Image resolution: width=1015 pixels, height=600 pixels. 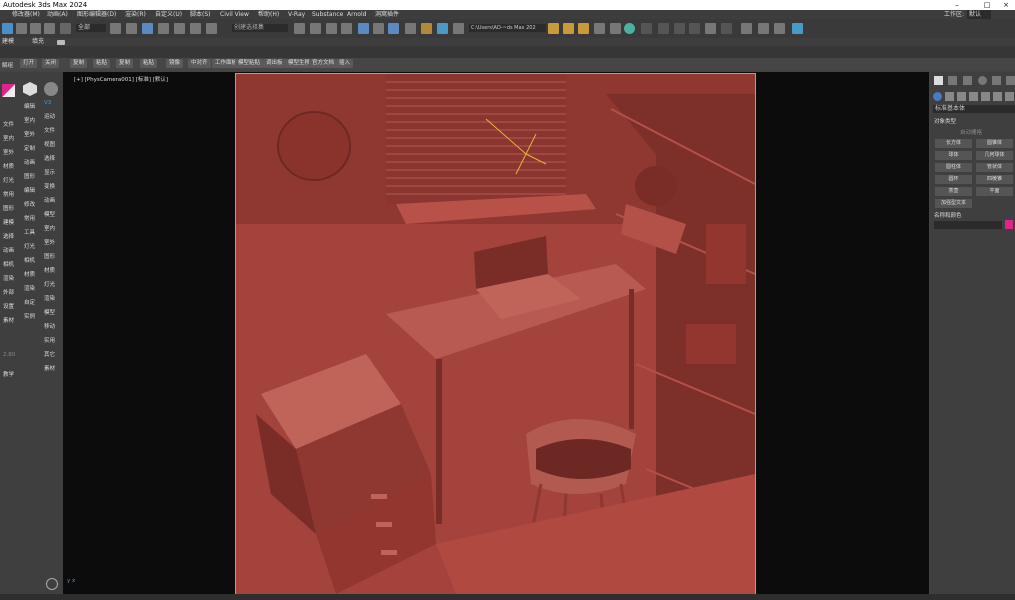 What do you see at coordinates (274, 63) in the screenshot?
I see `quick-panel-button: 调出板` at bounding box center [274, 63].